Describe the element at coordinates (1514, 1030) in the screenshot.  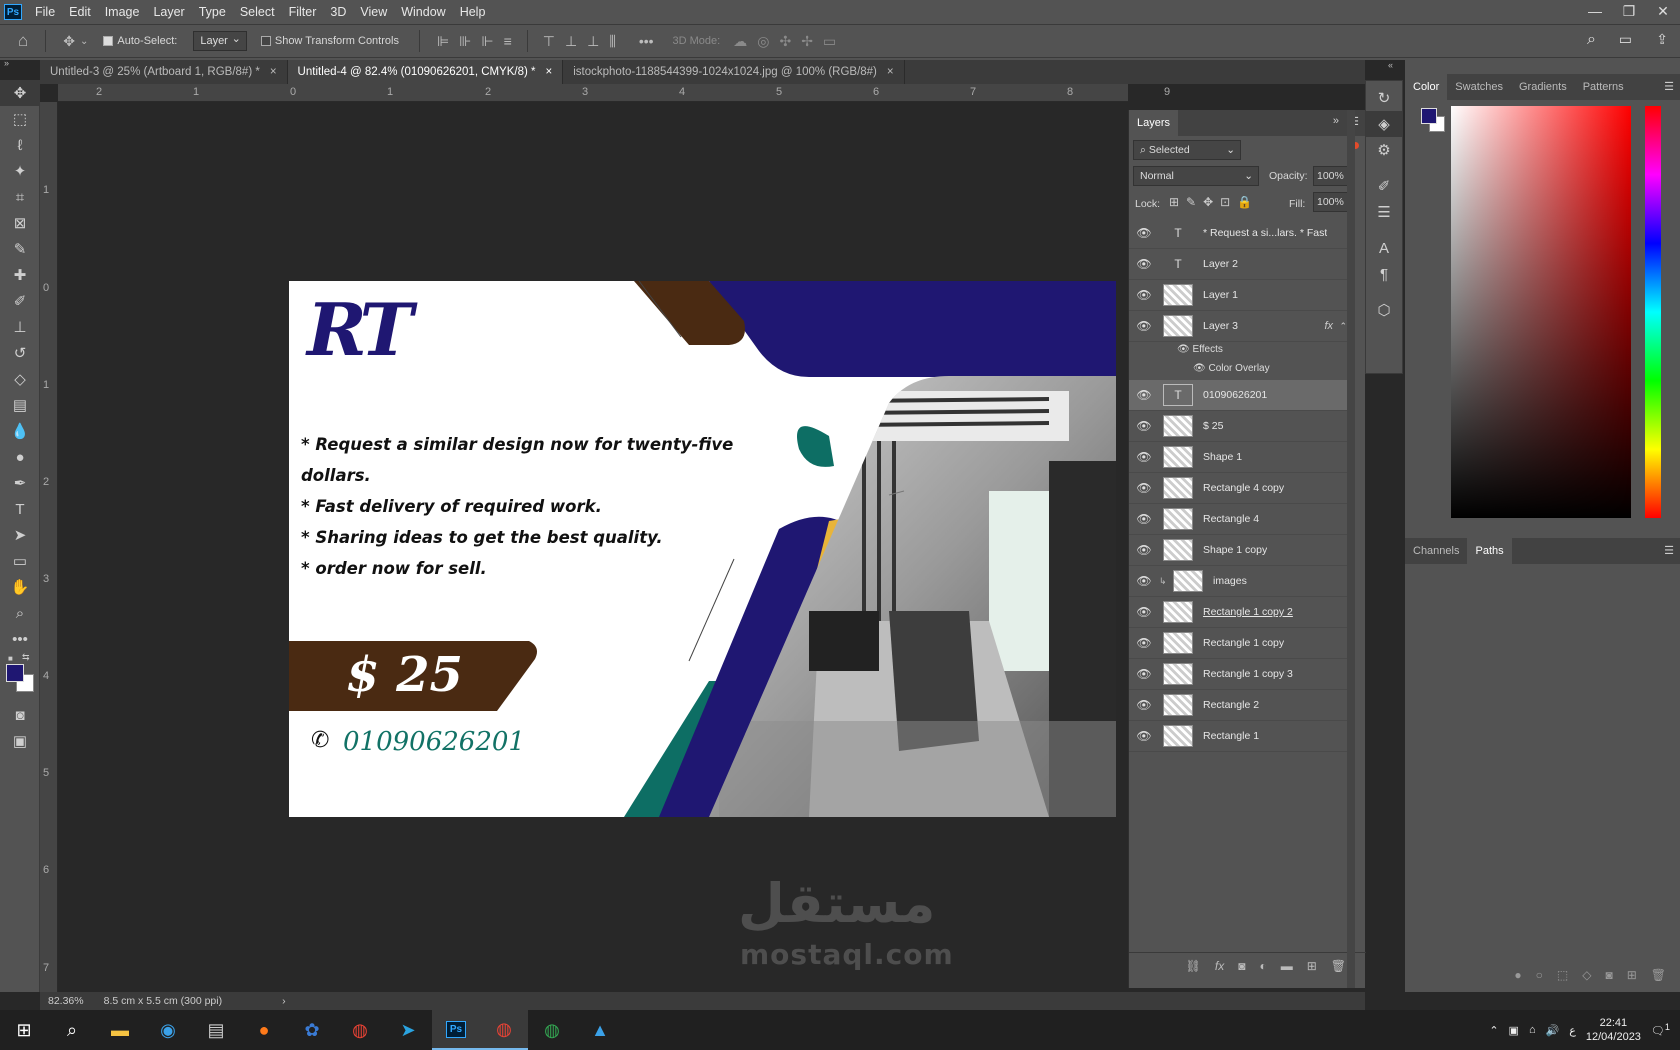
I see `tray-app-icon: ▣` at that location.